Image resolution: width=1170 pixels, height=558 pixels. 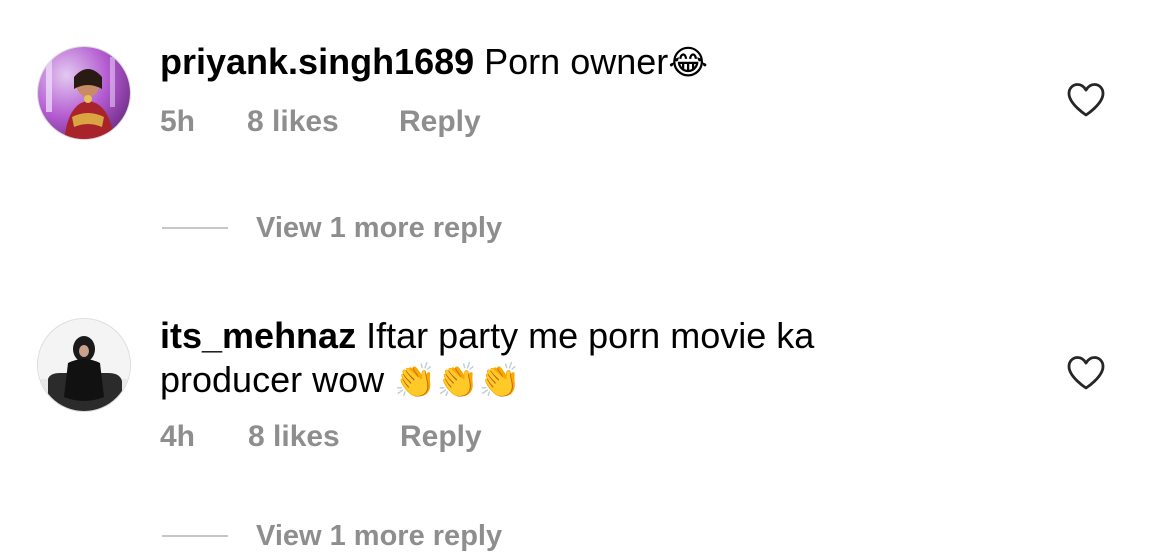 What do you see at coordinates (458, 381) in the screenshot?
I see `clapping-hands-emoji: 👏👏👏` at bounding box center [458, 381].